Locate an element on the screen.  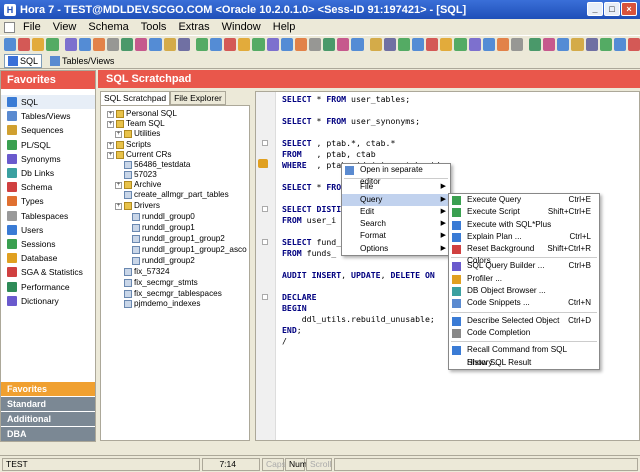
tree-node: 56486_testdata is located at coordinates (152, 165).